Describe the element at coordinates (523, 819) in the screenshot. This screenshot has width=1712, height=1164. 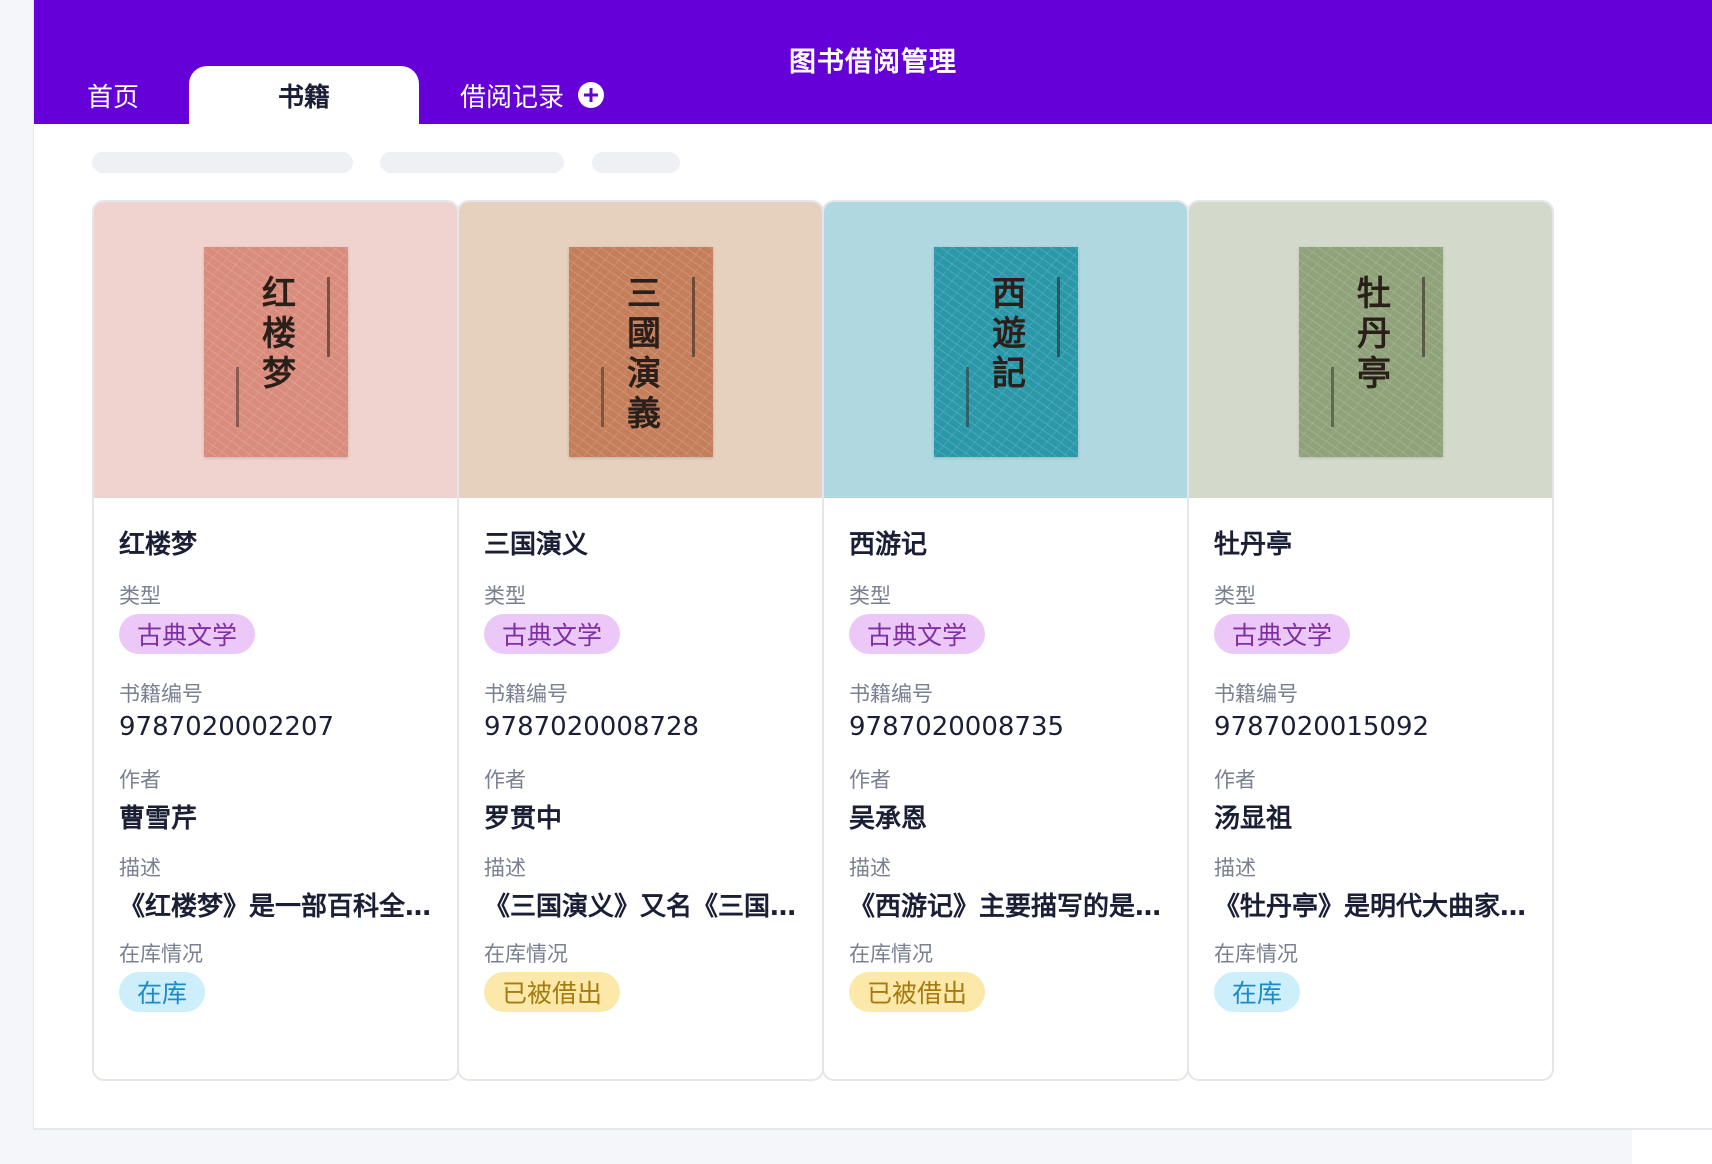
I see `author-value: 罗贯中` at that location.